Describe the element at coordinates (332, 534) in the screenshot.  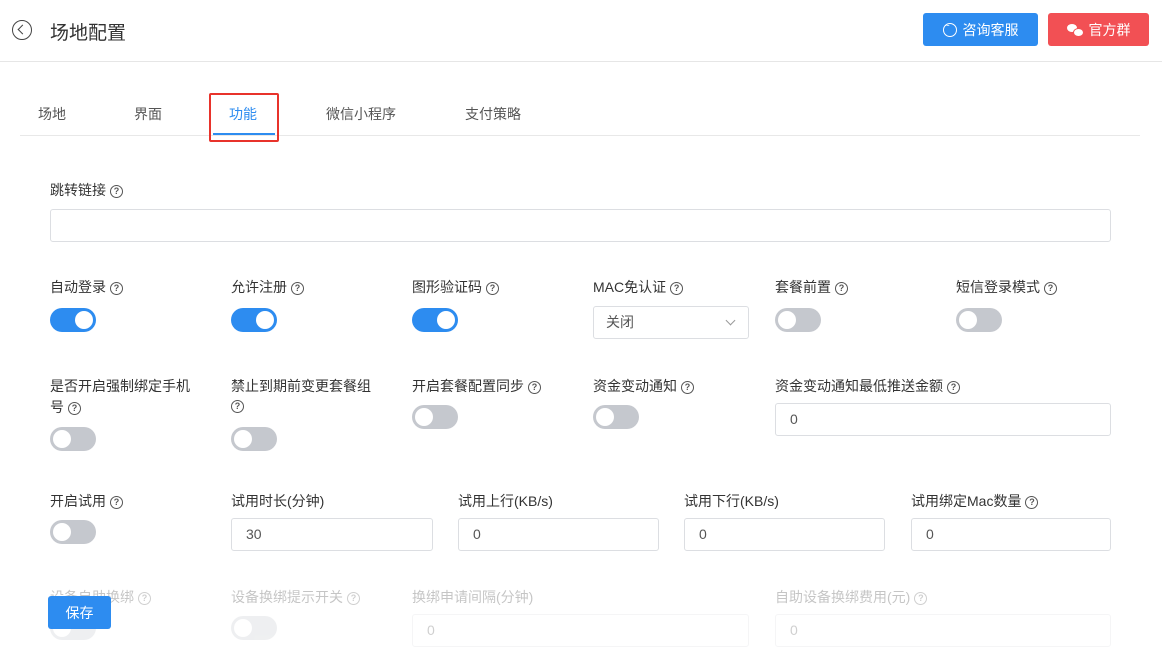
I see `trial-duration-input: 30` at that location.